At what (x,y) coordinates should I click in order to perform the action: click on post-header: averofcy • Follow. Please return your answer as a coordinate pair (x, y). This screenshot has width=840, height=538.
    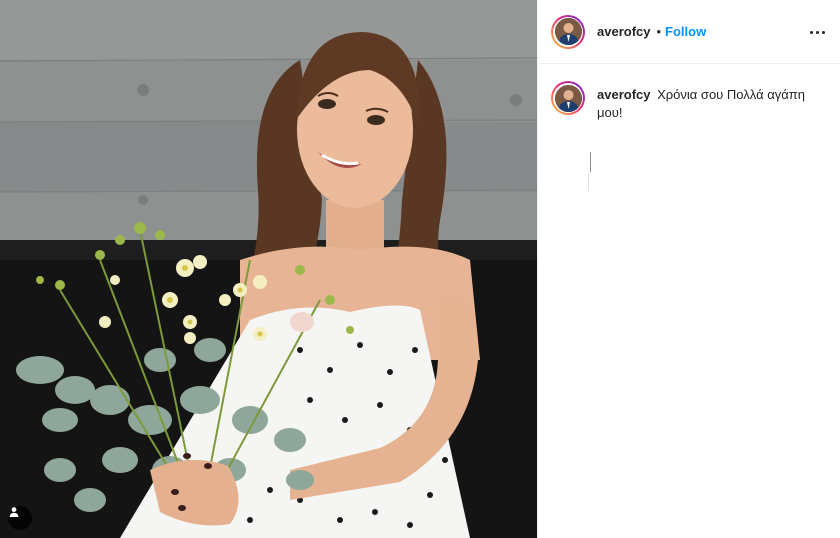
    Looking at the image, I should click on (689, 32).